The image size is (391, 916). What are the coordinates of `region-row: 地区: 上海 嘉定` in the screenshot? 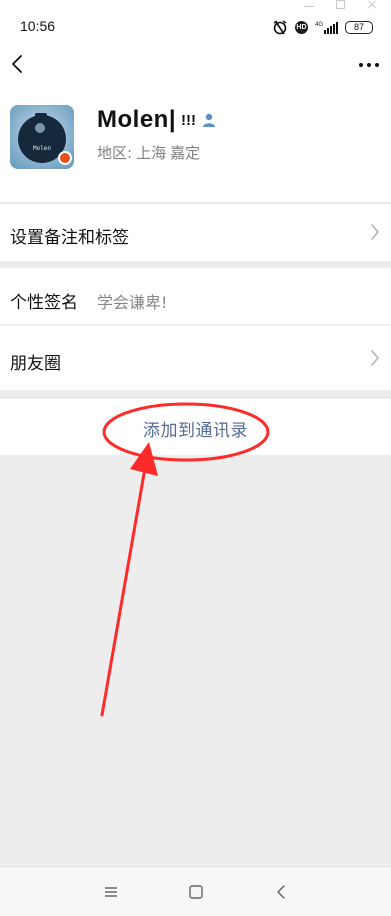 It's located at (148, 152).